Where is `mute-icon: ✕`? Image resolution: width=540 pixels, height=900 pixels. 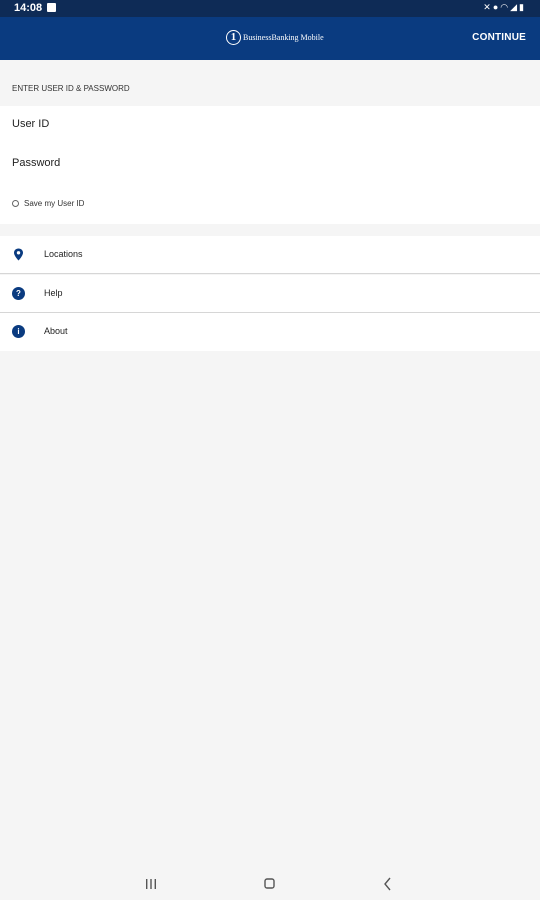 mute-icon: ✕ is located at coordinates (488, 7).